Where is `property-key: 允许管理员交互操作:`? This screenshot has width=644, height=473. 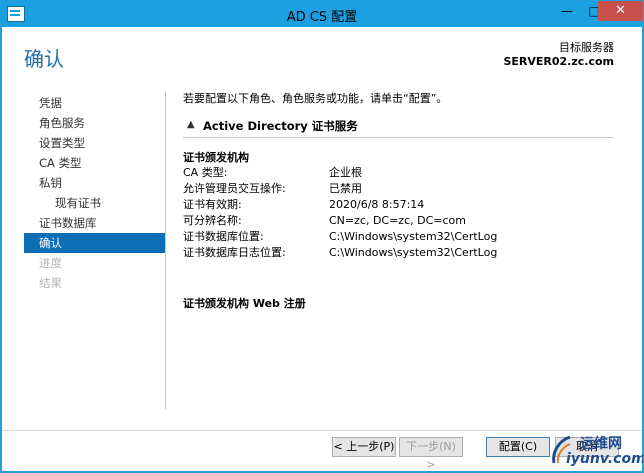 property-key: 允许管理员交互操作: is located at coordinates (234, 188).